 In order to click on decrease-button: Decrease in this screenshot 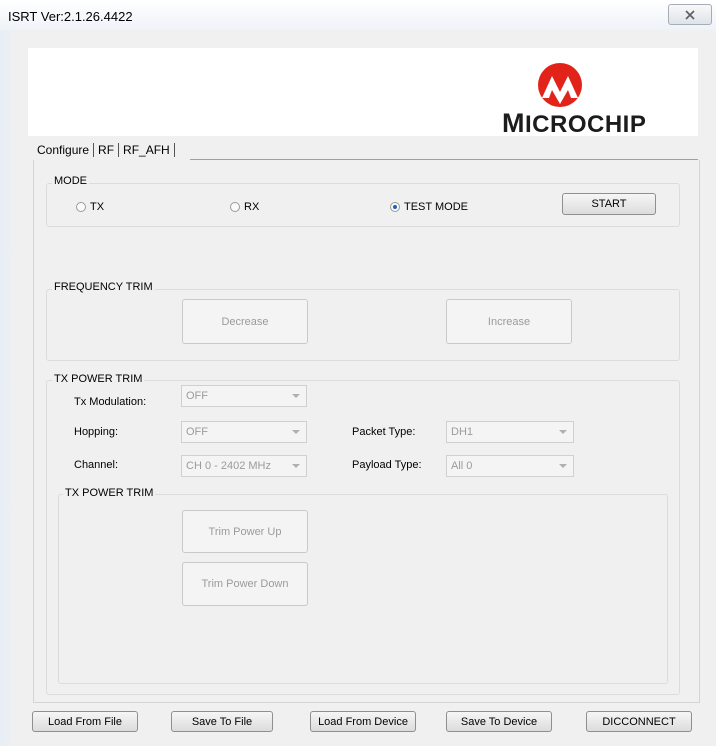, I will do `click(245, 321)`.